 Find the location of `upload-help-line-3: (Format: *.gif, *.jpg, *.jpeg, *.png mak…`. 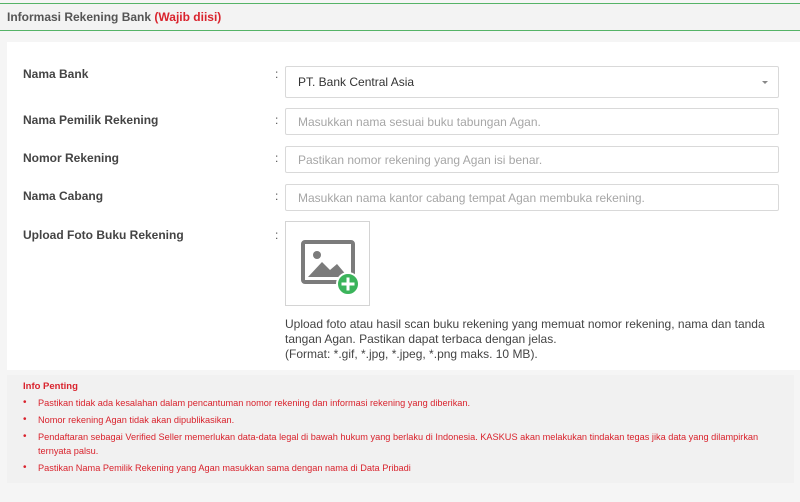

upload-help-line-3: (Format: *.gif, *.jpg, *.jpeg, *.png mak… is located at coordinates (411, 354).